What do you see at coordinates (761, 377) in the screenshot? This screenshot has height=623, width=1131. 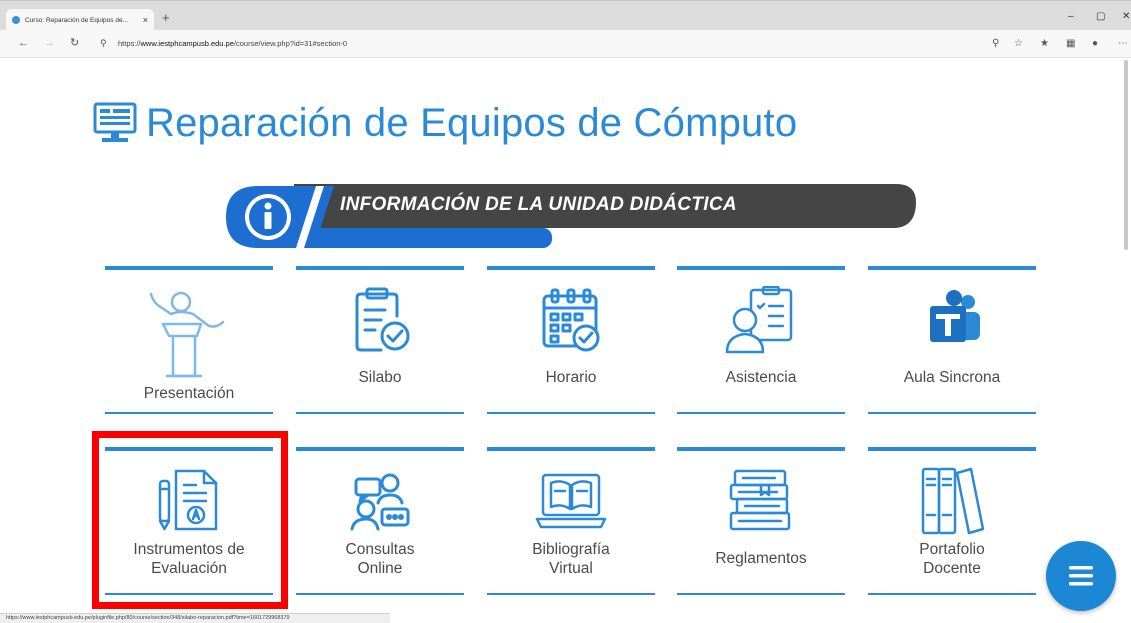 I see `card-label: Asistencia` at bounding box center [761, 377].